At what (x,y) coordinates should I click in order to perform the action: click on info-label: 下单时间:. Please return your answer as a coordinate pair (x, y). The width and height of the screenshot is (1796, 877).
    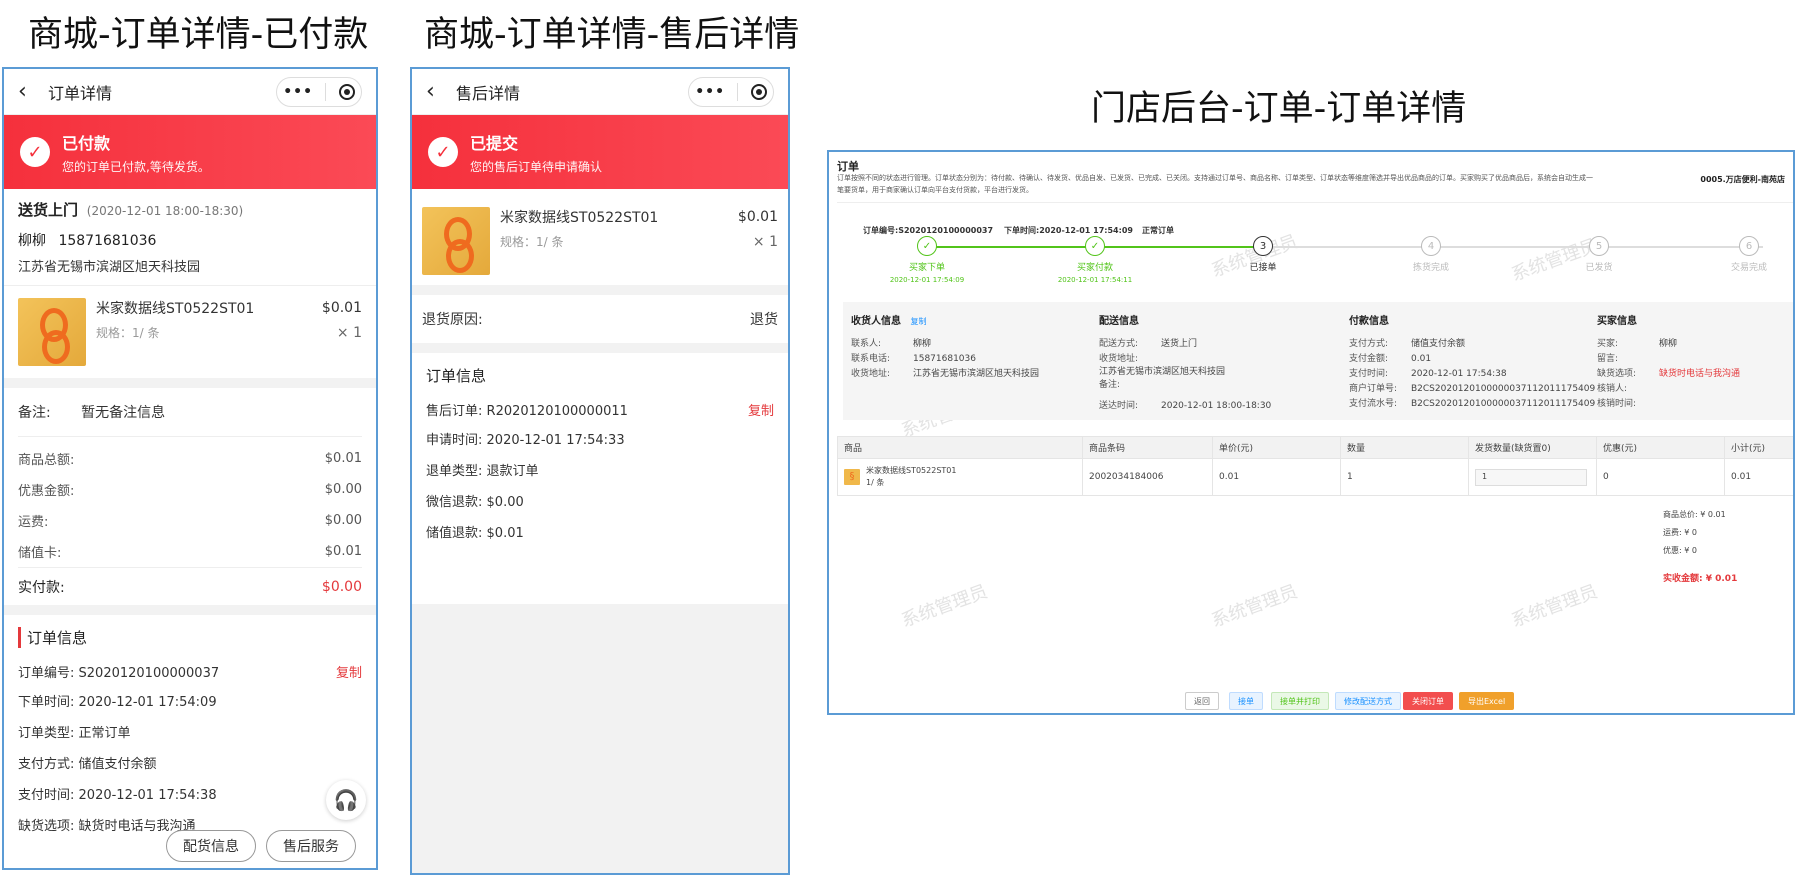
    Looking at the image, I should click on (46, 702).